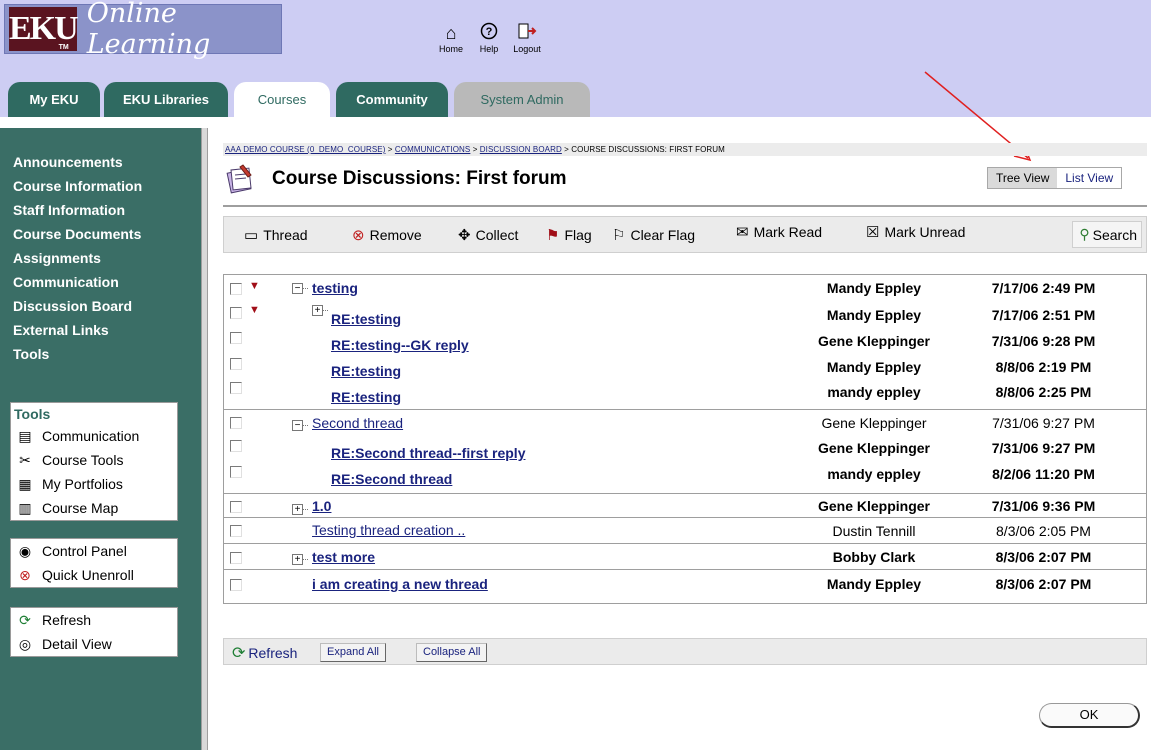  I want to click on thread-date: 8/8/06 2:25 PM, so click(1043, 392).